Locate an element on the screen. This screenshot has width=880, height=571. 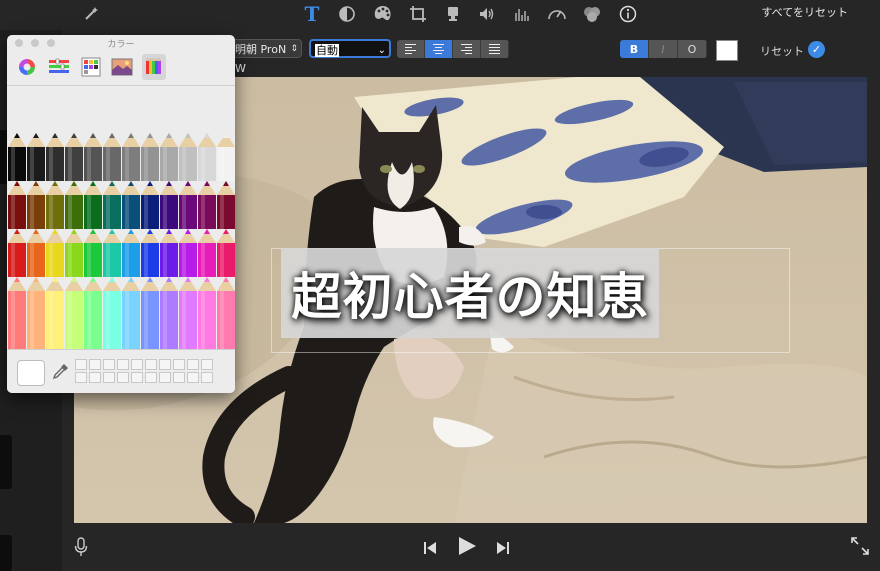
text-color-well is located at coordinates (727, 50).